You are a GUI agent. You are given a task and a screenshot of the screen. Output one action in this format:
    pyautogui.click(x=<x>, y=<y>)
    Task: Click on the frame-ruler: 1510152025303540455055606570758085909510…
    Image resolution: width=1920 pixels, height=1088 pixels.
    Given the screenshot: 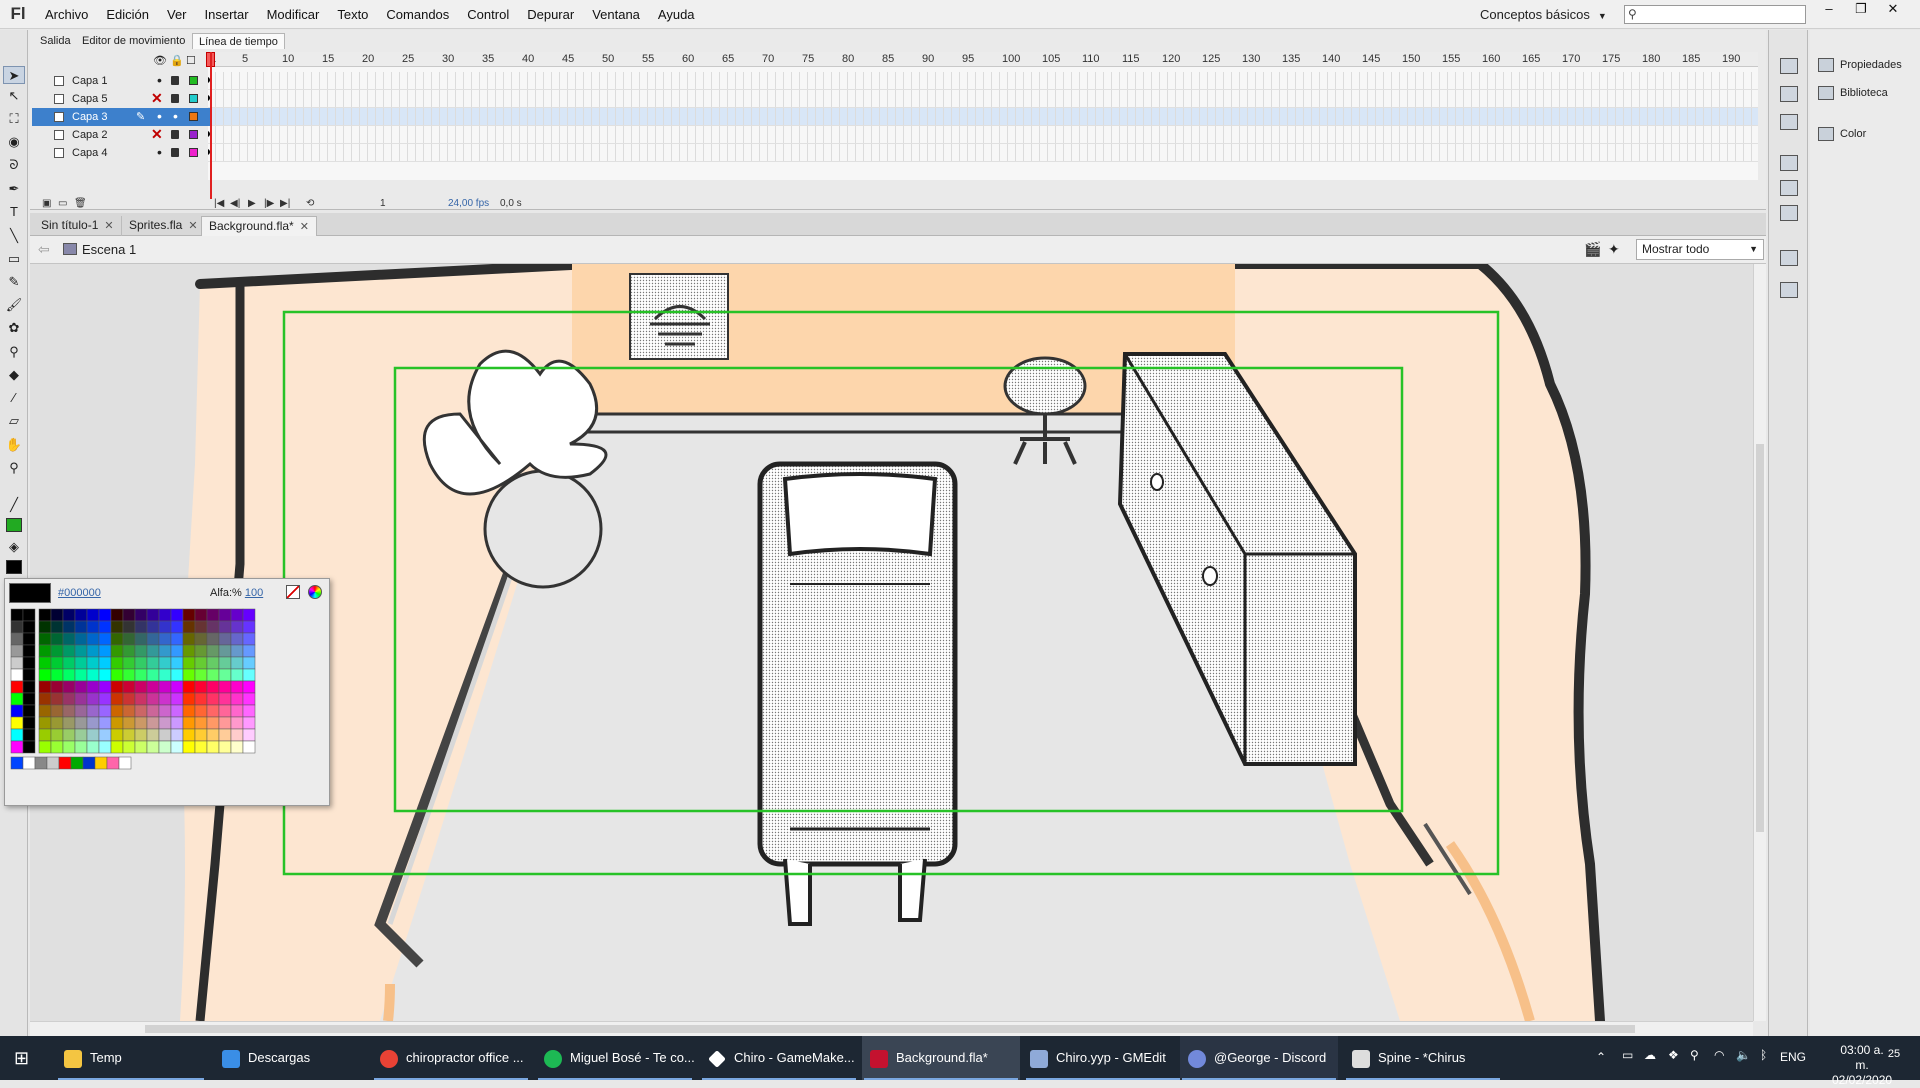 What is the action you would take?
    pyautogui.click(x=983, y=59)
    